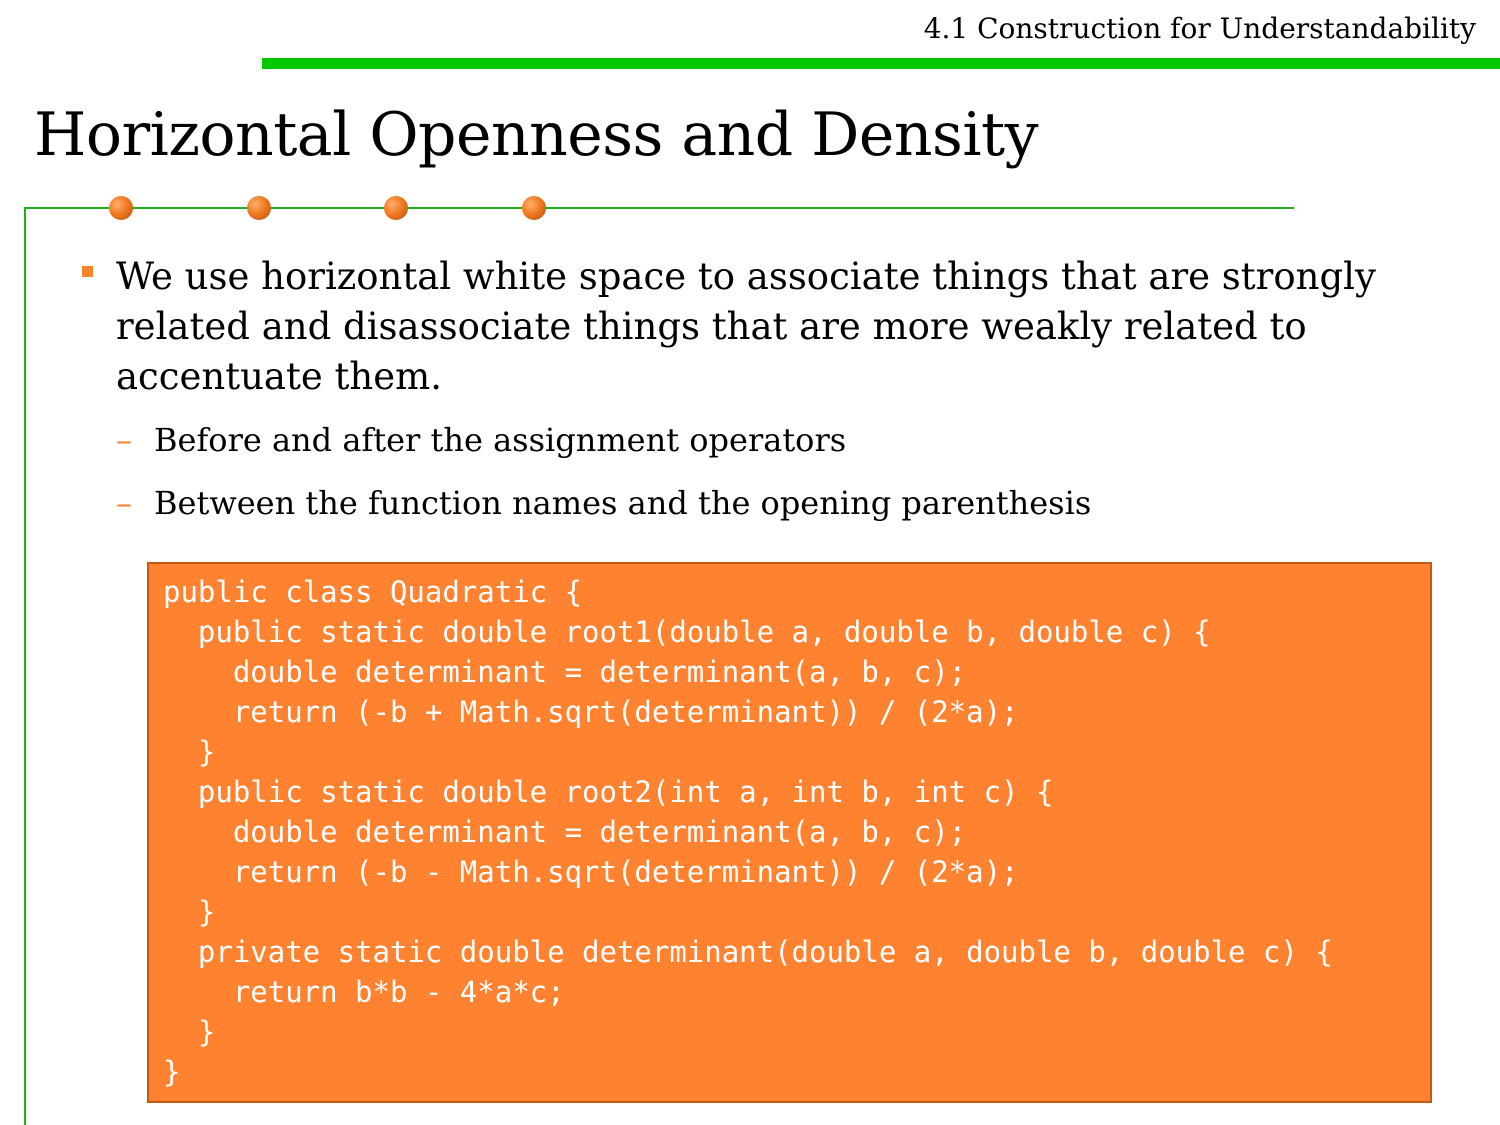 Image resolution: width=1500 pixels, height=1125 pixels. What do you see at coordinates (536, 135) in the screenshot?
I see `slide-title: Horizontal Openness and Density` at bounding box center [536, 135].